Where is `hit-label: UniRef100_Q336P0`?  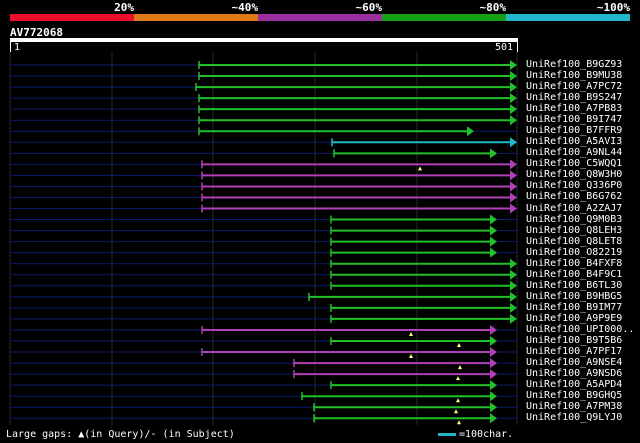 hit-label: UniRef100_Q336P0 is located at coordinates (574, 185).